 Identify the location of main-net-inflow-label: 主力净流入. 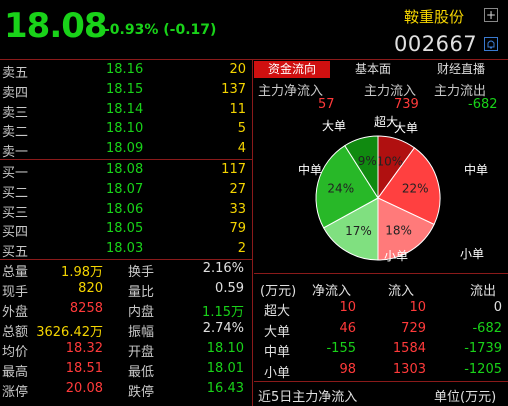
(291, 91).